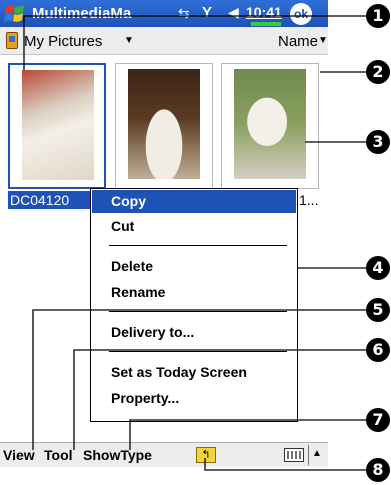 The image size is (391, 485). Describe the element at coordinates (378, 268) in the screenshot. I see `callout-number: 4` at that location.